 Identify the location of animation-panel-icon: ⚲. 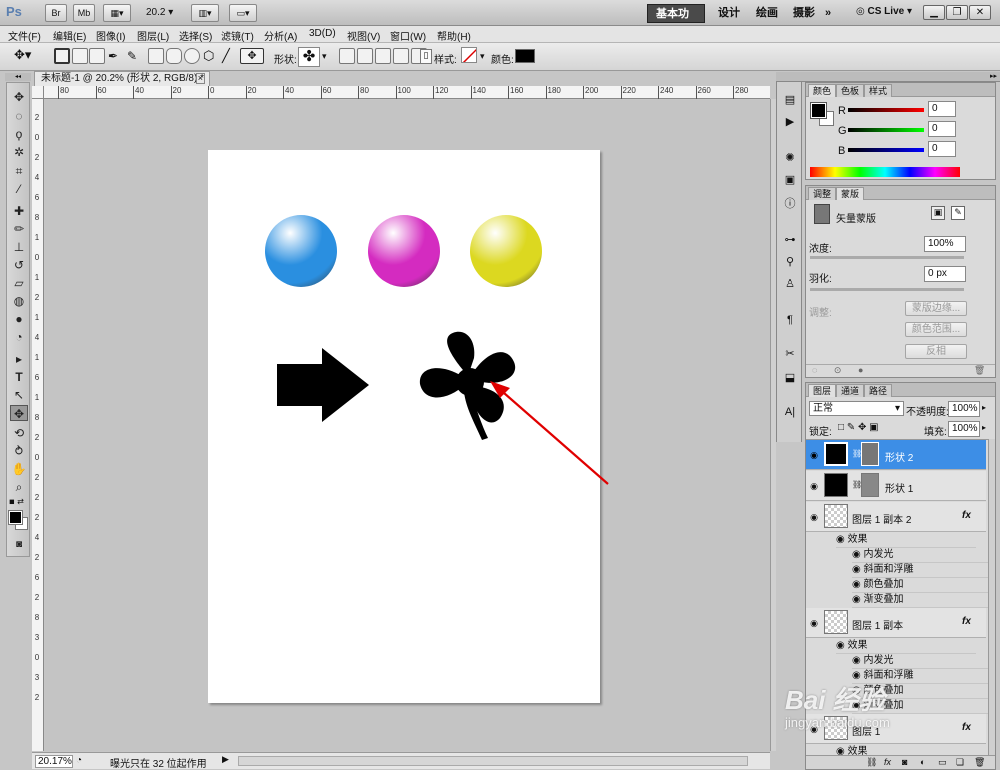
(790, 262).